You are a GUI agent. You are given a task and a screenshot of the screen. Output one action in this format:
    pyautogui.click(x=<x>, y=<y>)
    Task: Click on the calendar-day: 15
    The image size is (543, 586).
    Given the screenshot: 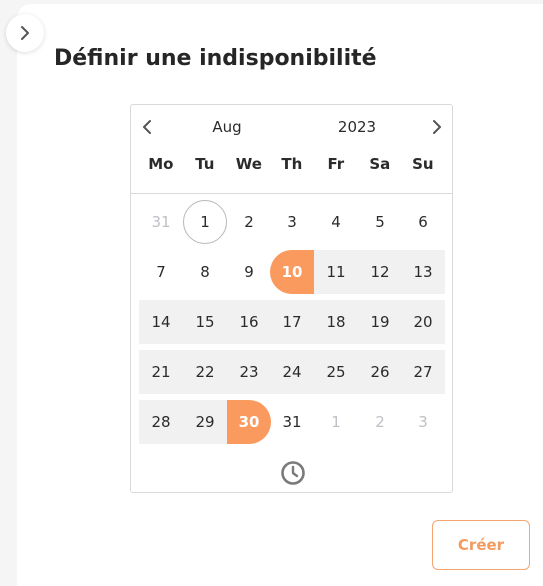 What is the action you would take?
    pyautogui.click(x=205, y=322)
    